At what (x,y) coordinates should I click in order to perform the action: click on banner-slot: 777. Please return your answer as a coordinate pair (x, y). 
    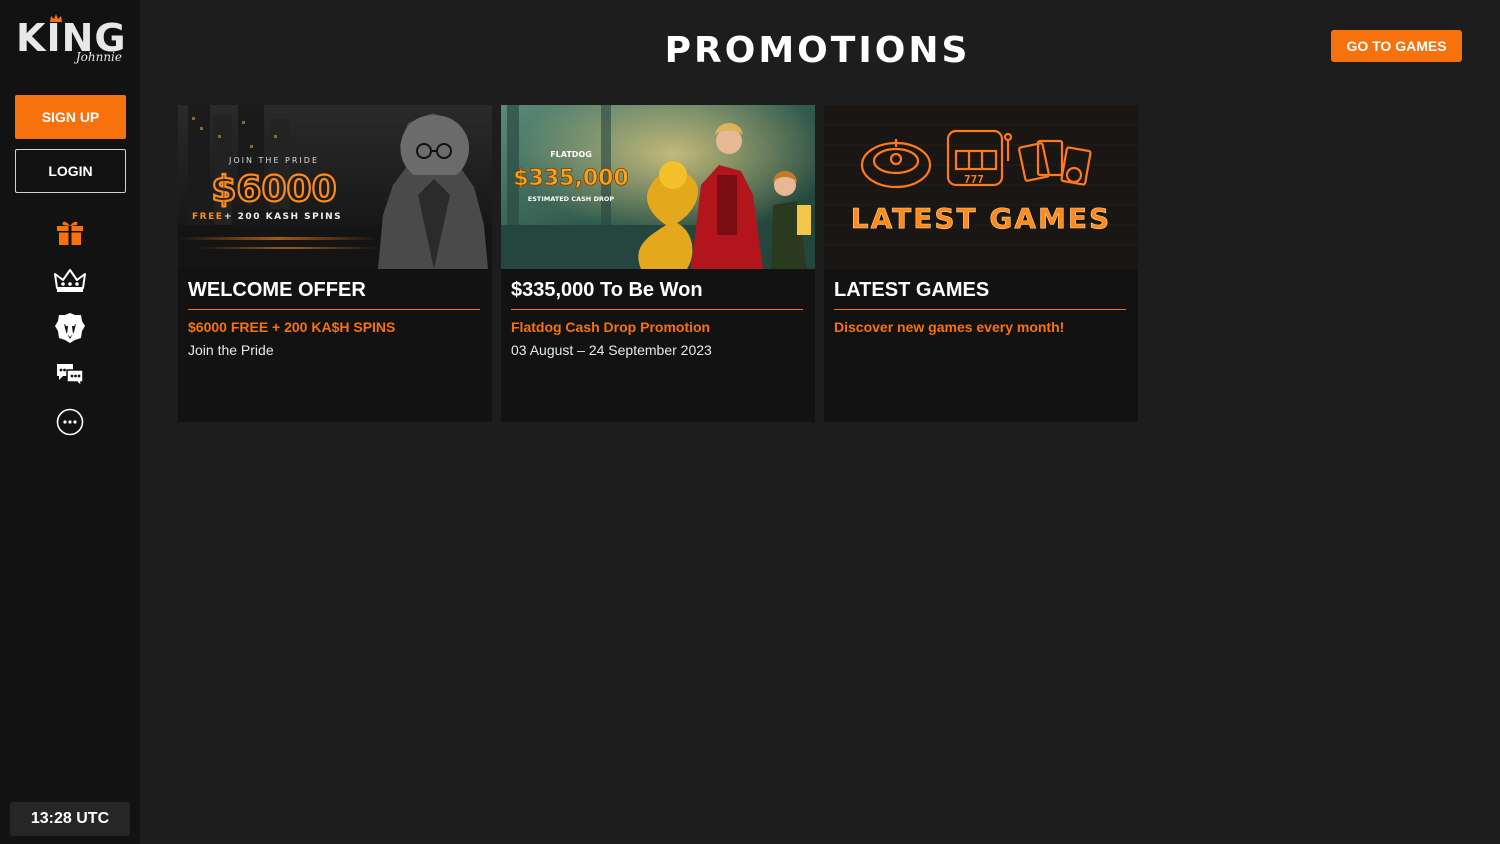
    Looking at the image, I should click on (974, 179).